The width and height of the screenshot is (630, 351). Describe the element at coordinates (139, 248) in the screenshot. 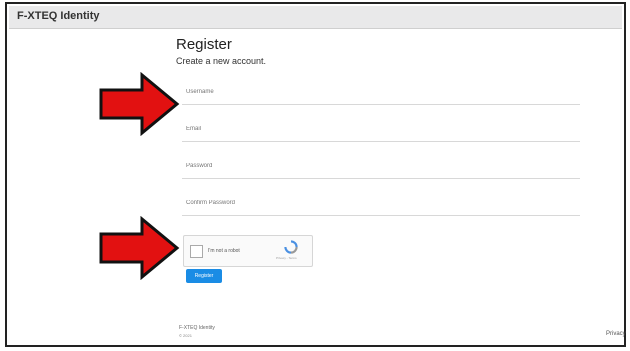

I see `arrow-pointer-captcha` at that location.